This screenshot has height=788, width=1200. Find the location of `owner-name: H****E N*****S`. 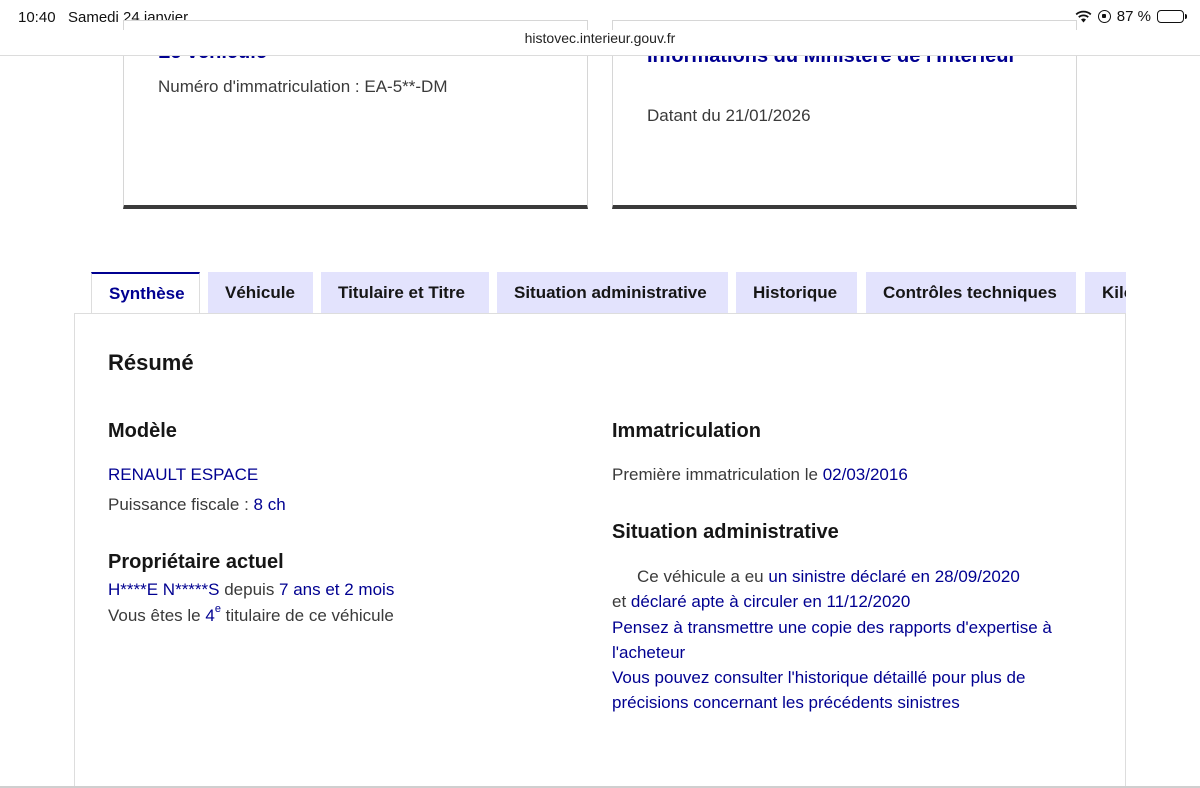

owner-name: H****E N*****S is located at coordinates (164, 589).